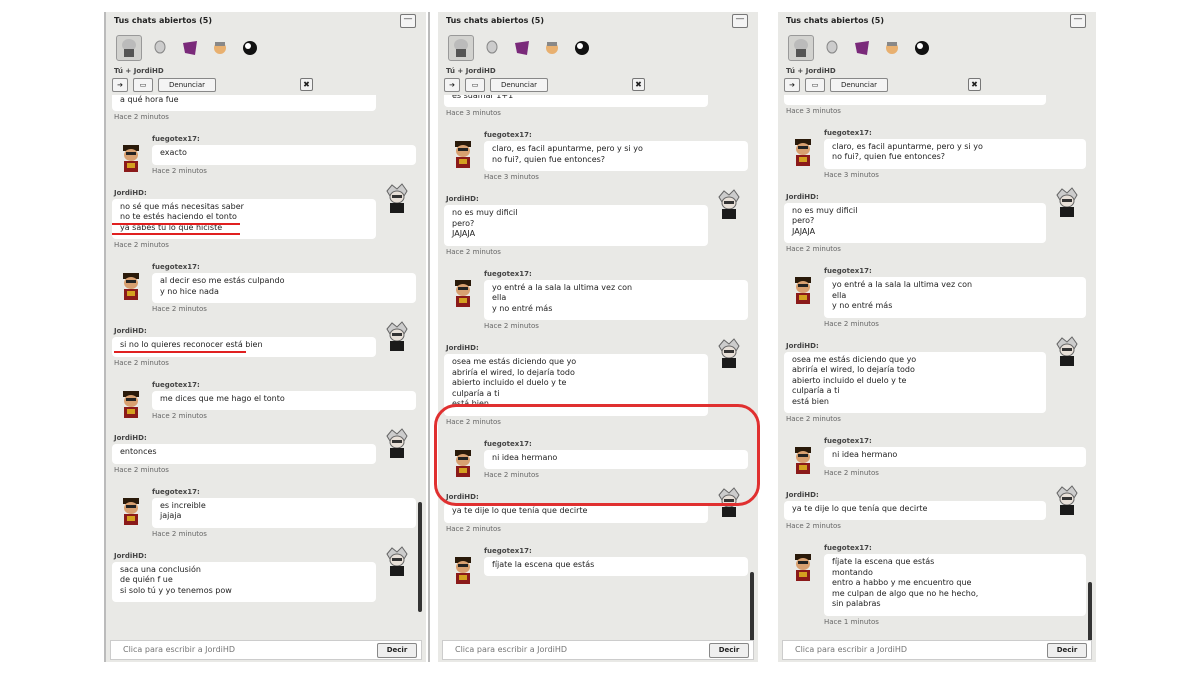 This screenshot has width=1200, height=675. I want to click on highlight-circle, so click(597, 455).